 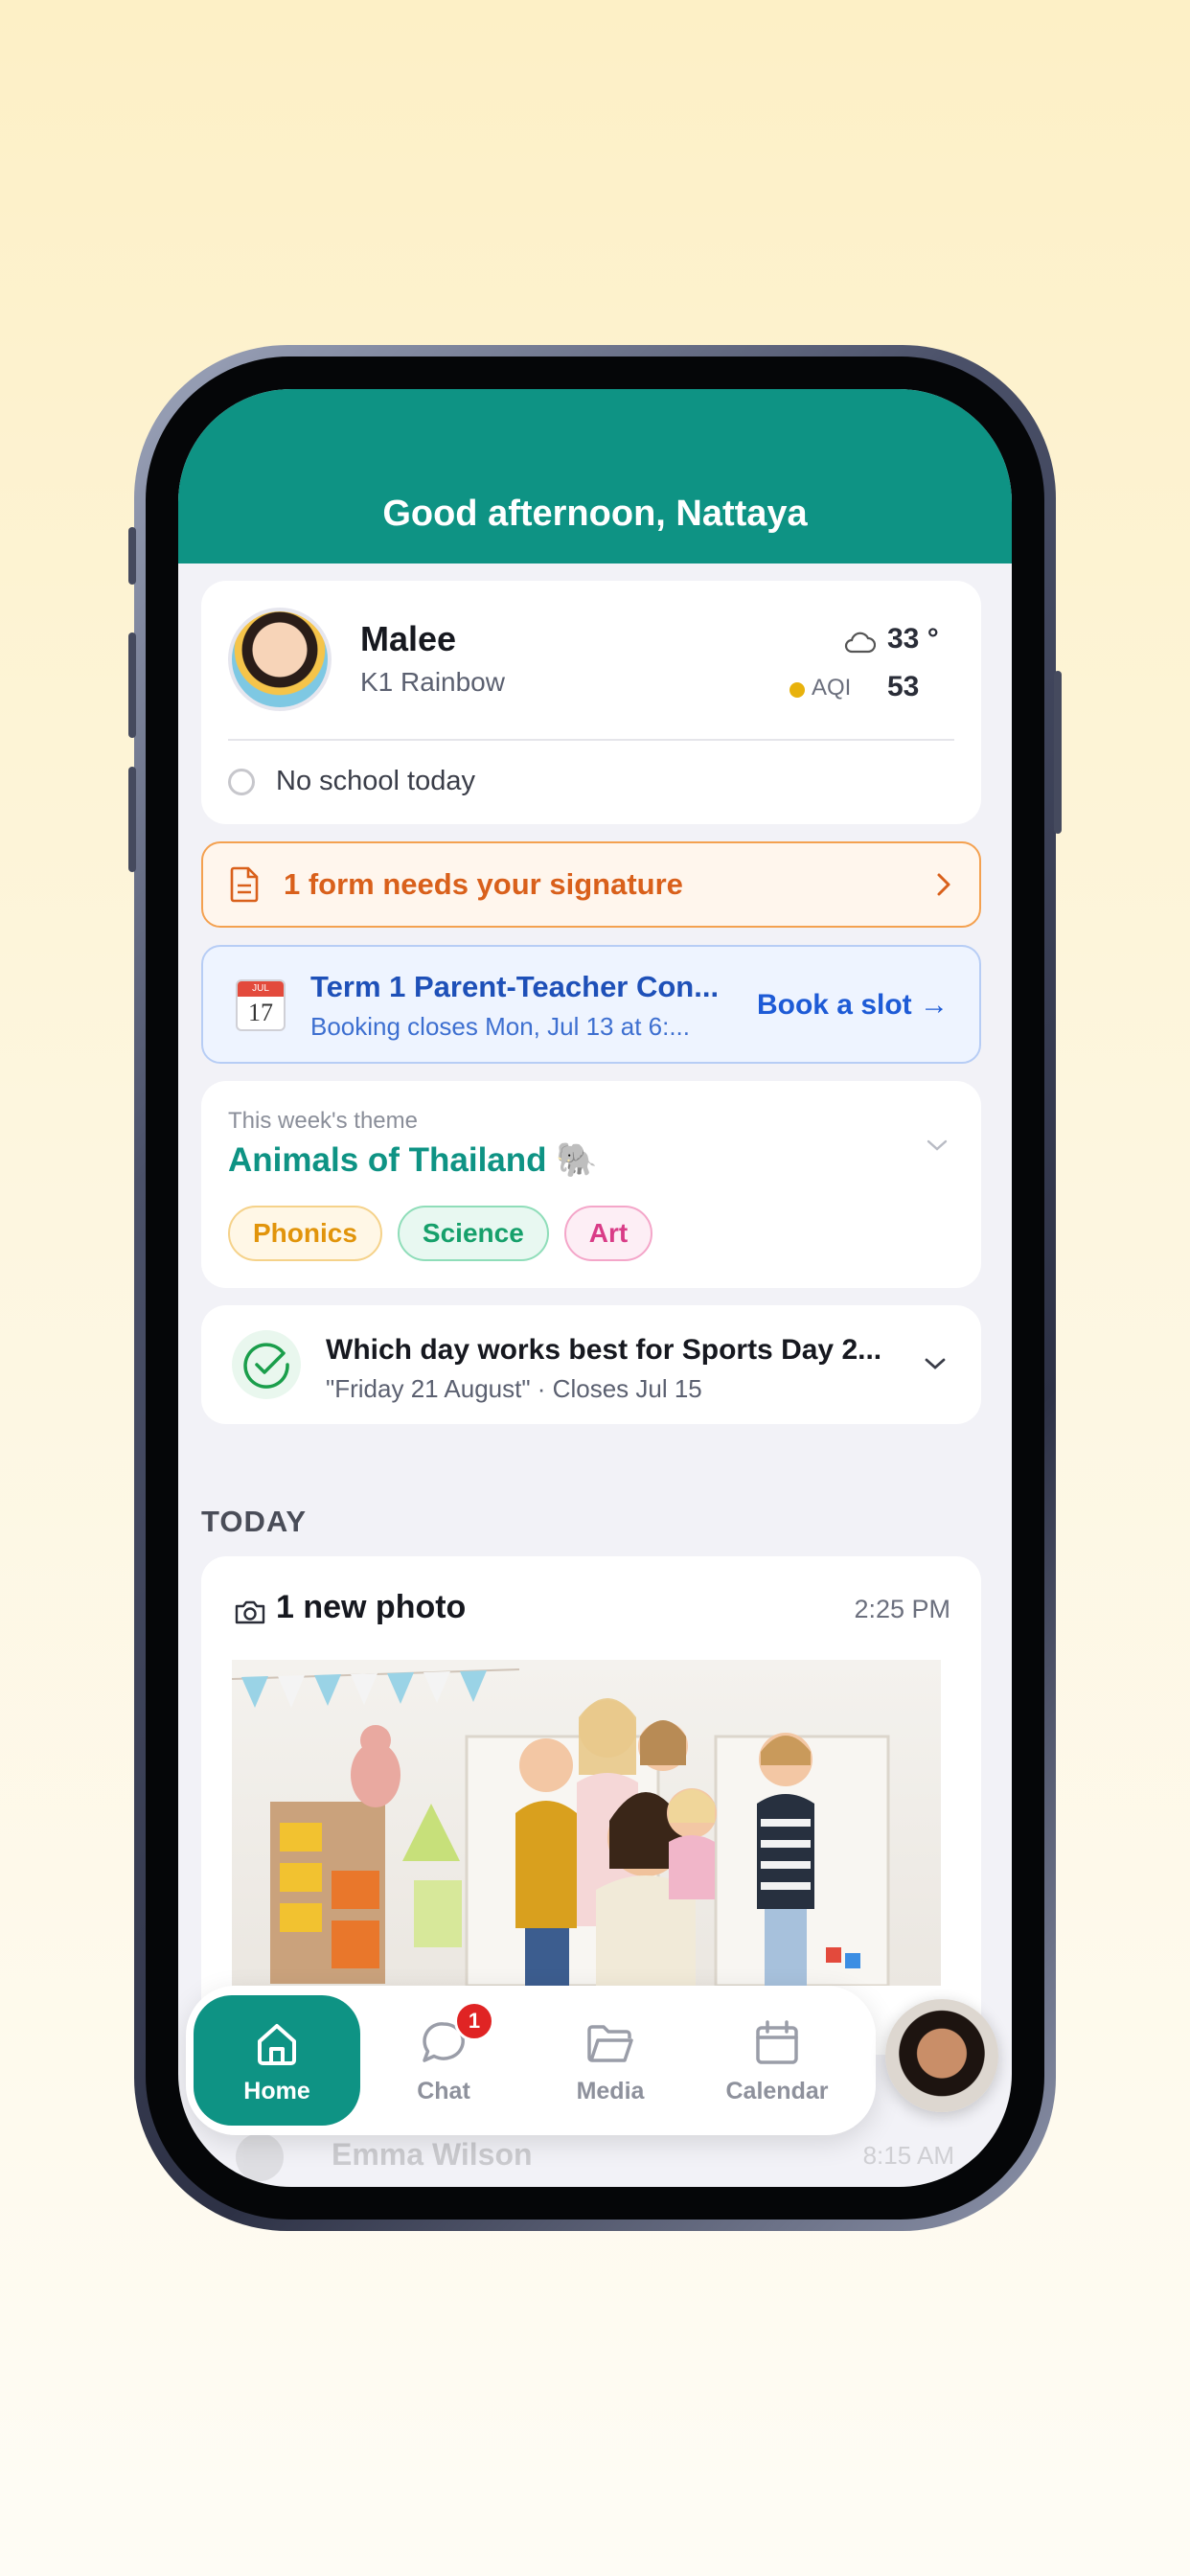 I want to click on theme-tags: Phonics Science Art, so click(x=441, y=1233).